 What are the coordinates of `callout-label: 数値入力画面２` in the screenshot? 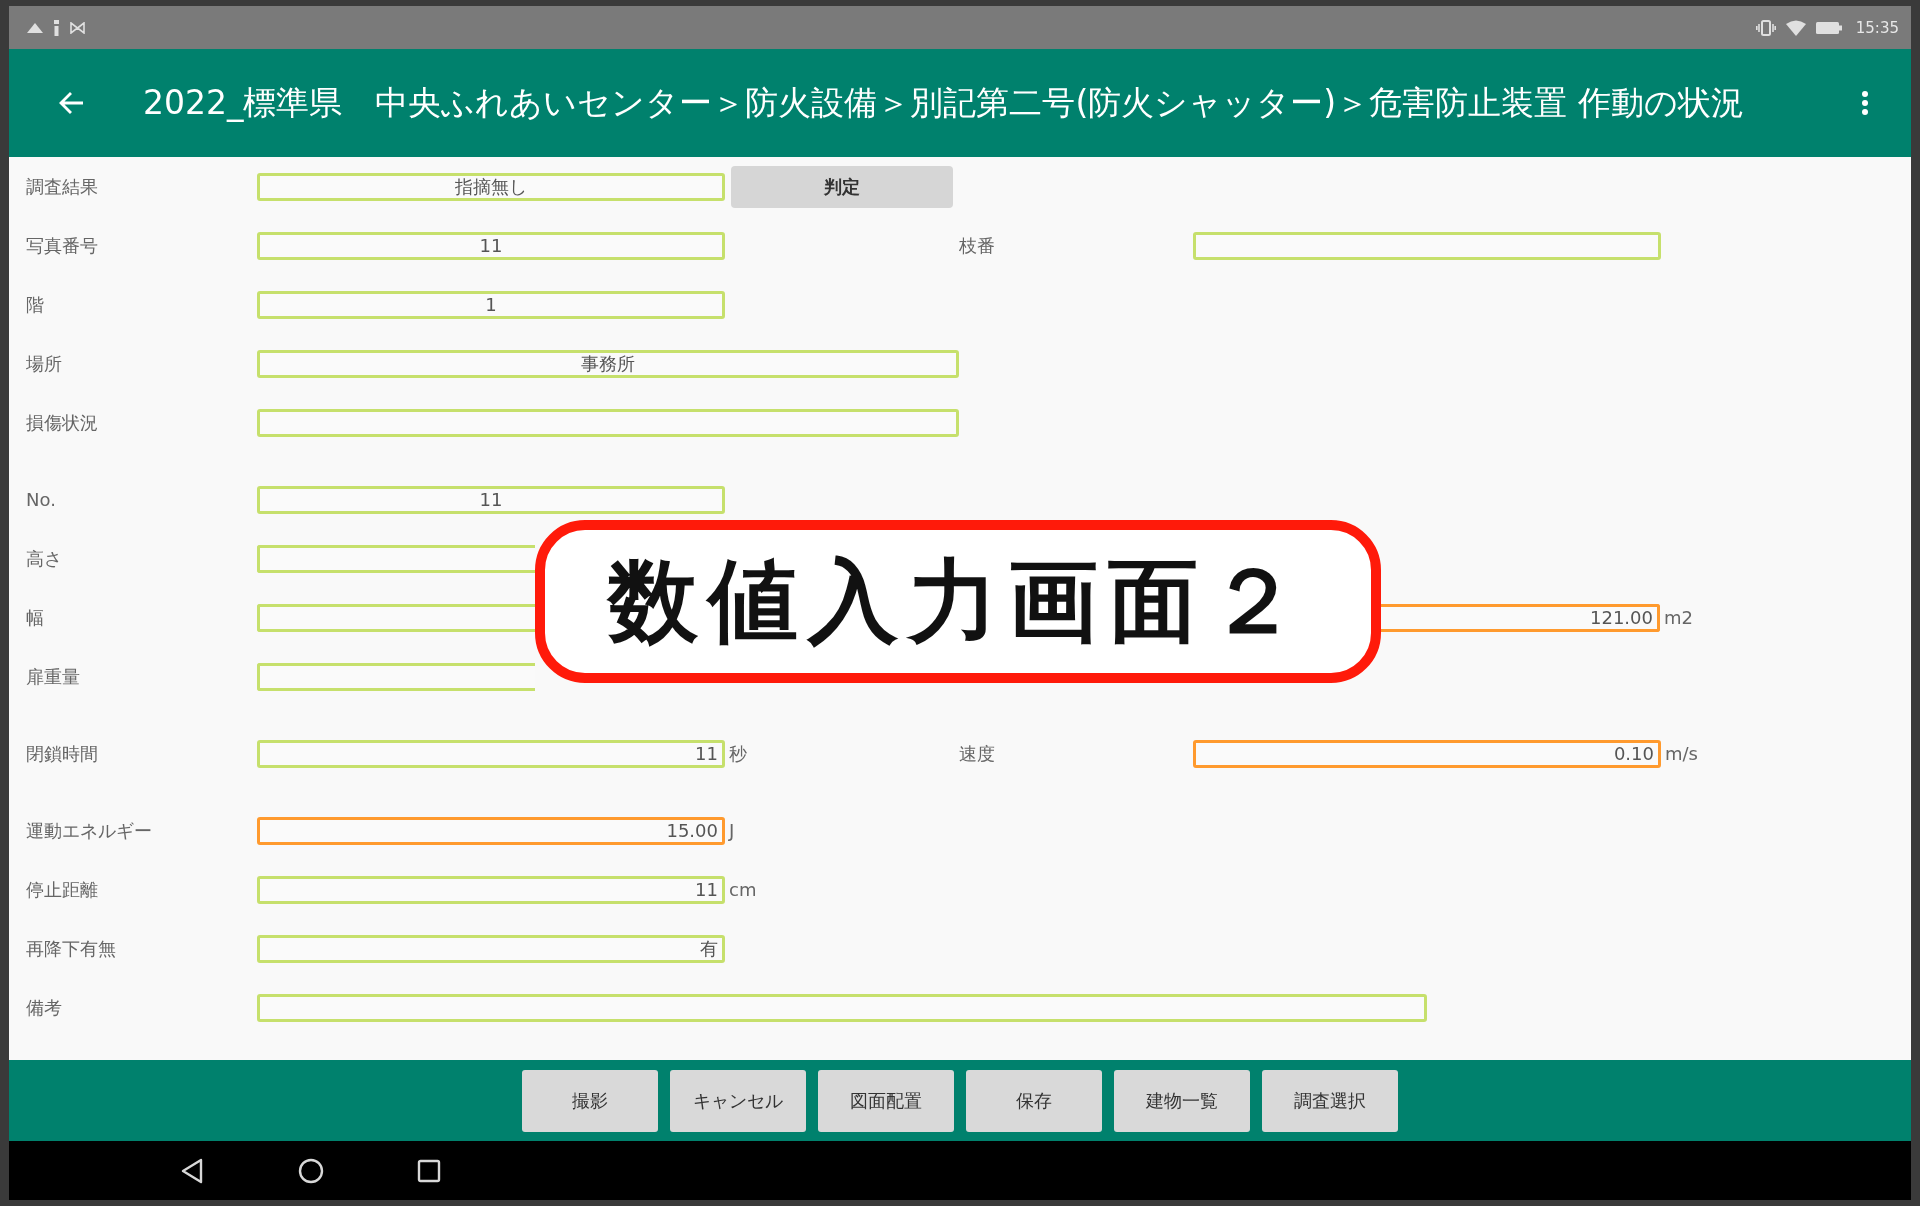 It's located at (958, 601).